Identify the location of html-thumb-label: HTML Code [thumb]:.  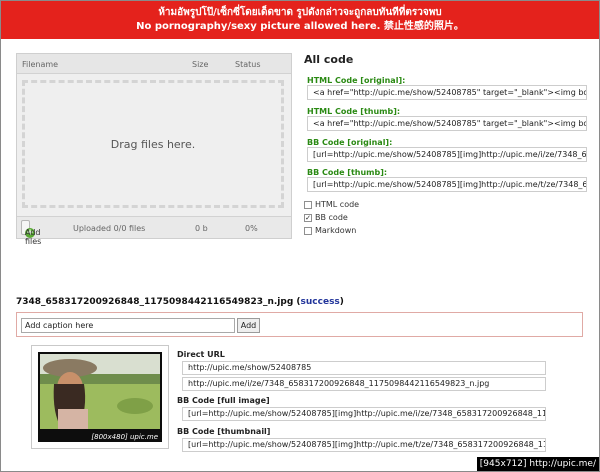
(354, 111).